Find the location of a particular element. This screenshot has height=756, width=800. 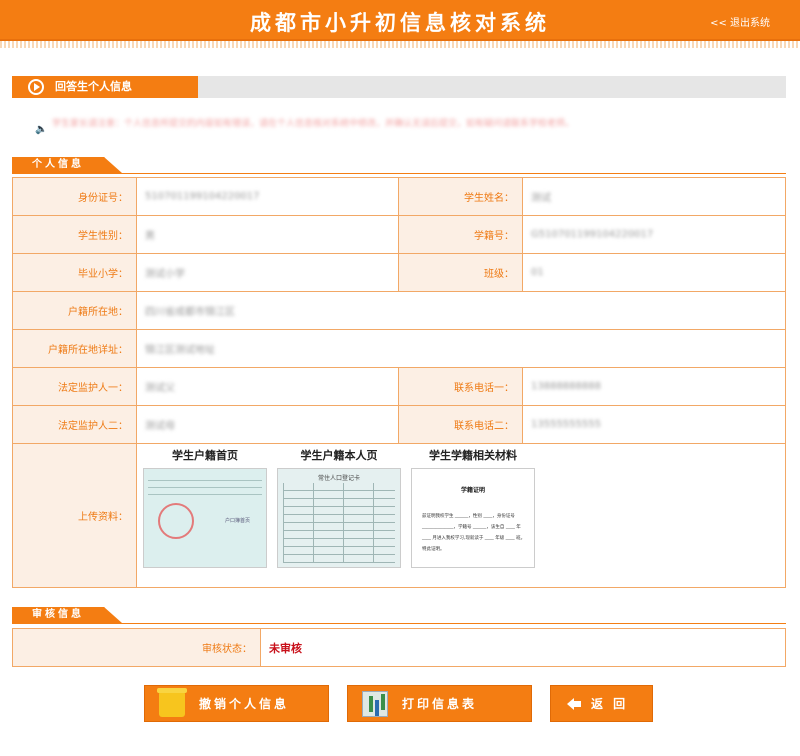

upload-caption: 学生户籍首页 is located at coordinates (205, 455).